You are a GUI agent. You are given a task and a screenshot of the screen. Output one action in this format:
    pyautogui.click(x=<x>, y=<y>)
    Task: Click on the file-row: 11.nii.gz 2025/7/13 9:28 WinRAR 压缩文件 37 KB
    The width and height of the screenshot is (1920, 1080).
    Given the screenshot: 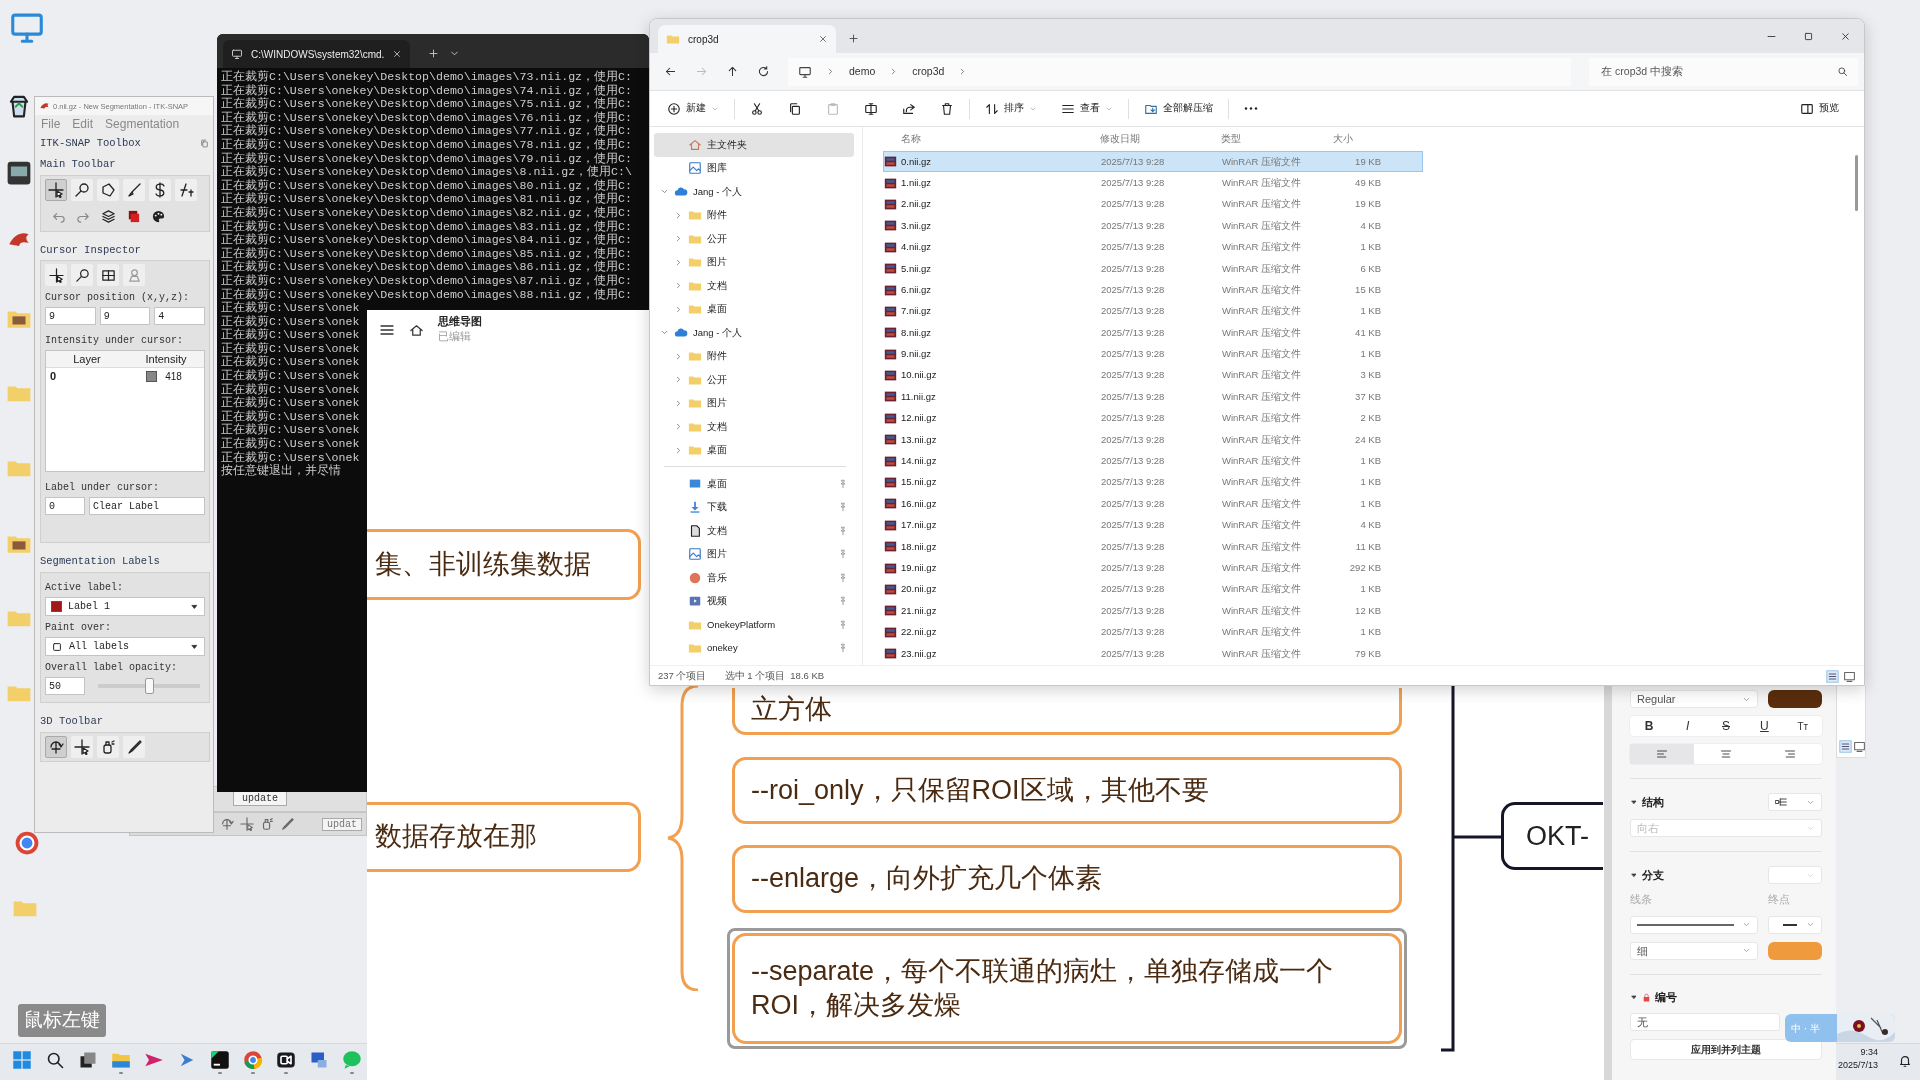 What is the action you would take?
    pyautogui.click(x=1153, y=397)
    